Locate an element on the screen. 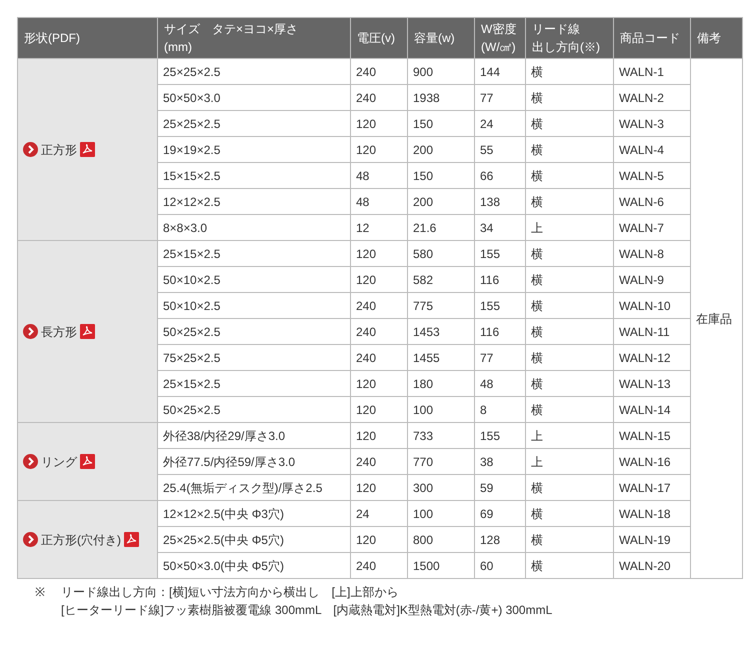  table-cell: 50×50×3.0 is located at coordinates (254, 97).